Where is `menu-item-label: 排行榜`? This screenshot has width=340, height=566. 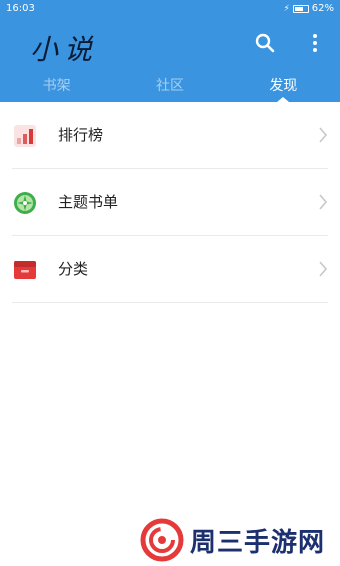
menu-item-label: 排行榜 is located at coordinates (81, 135).